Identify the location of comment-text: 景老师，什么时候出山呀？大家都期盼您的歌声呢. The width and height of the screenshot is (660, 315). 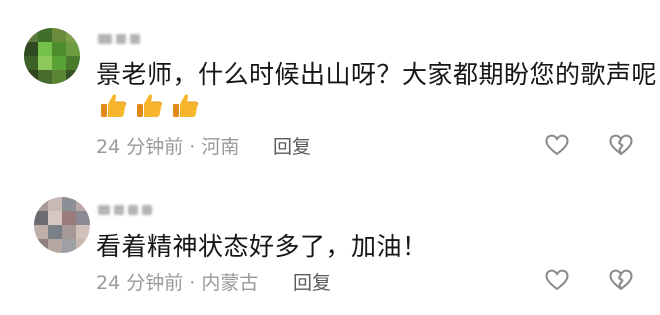
(377, 74).